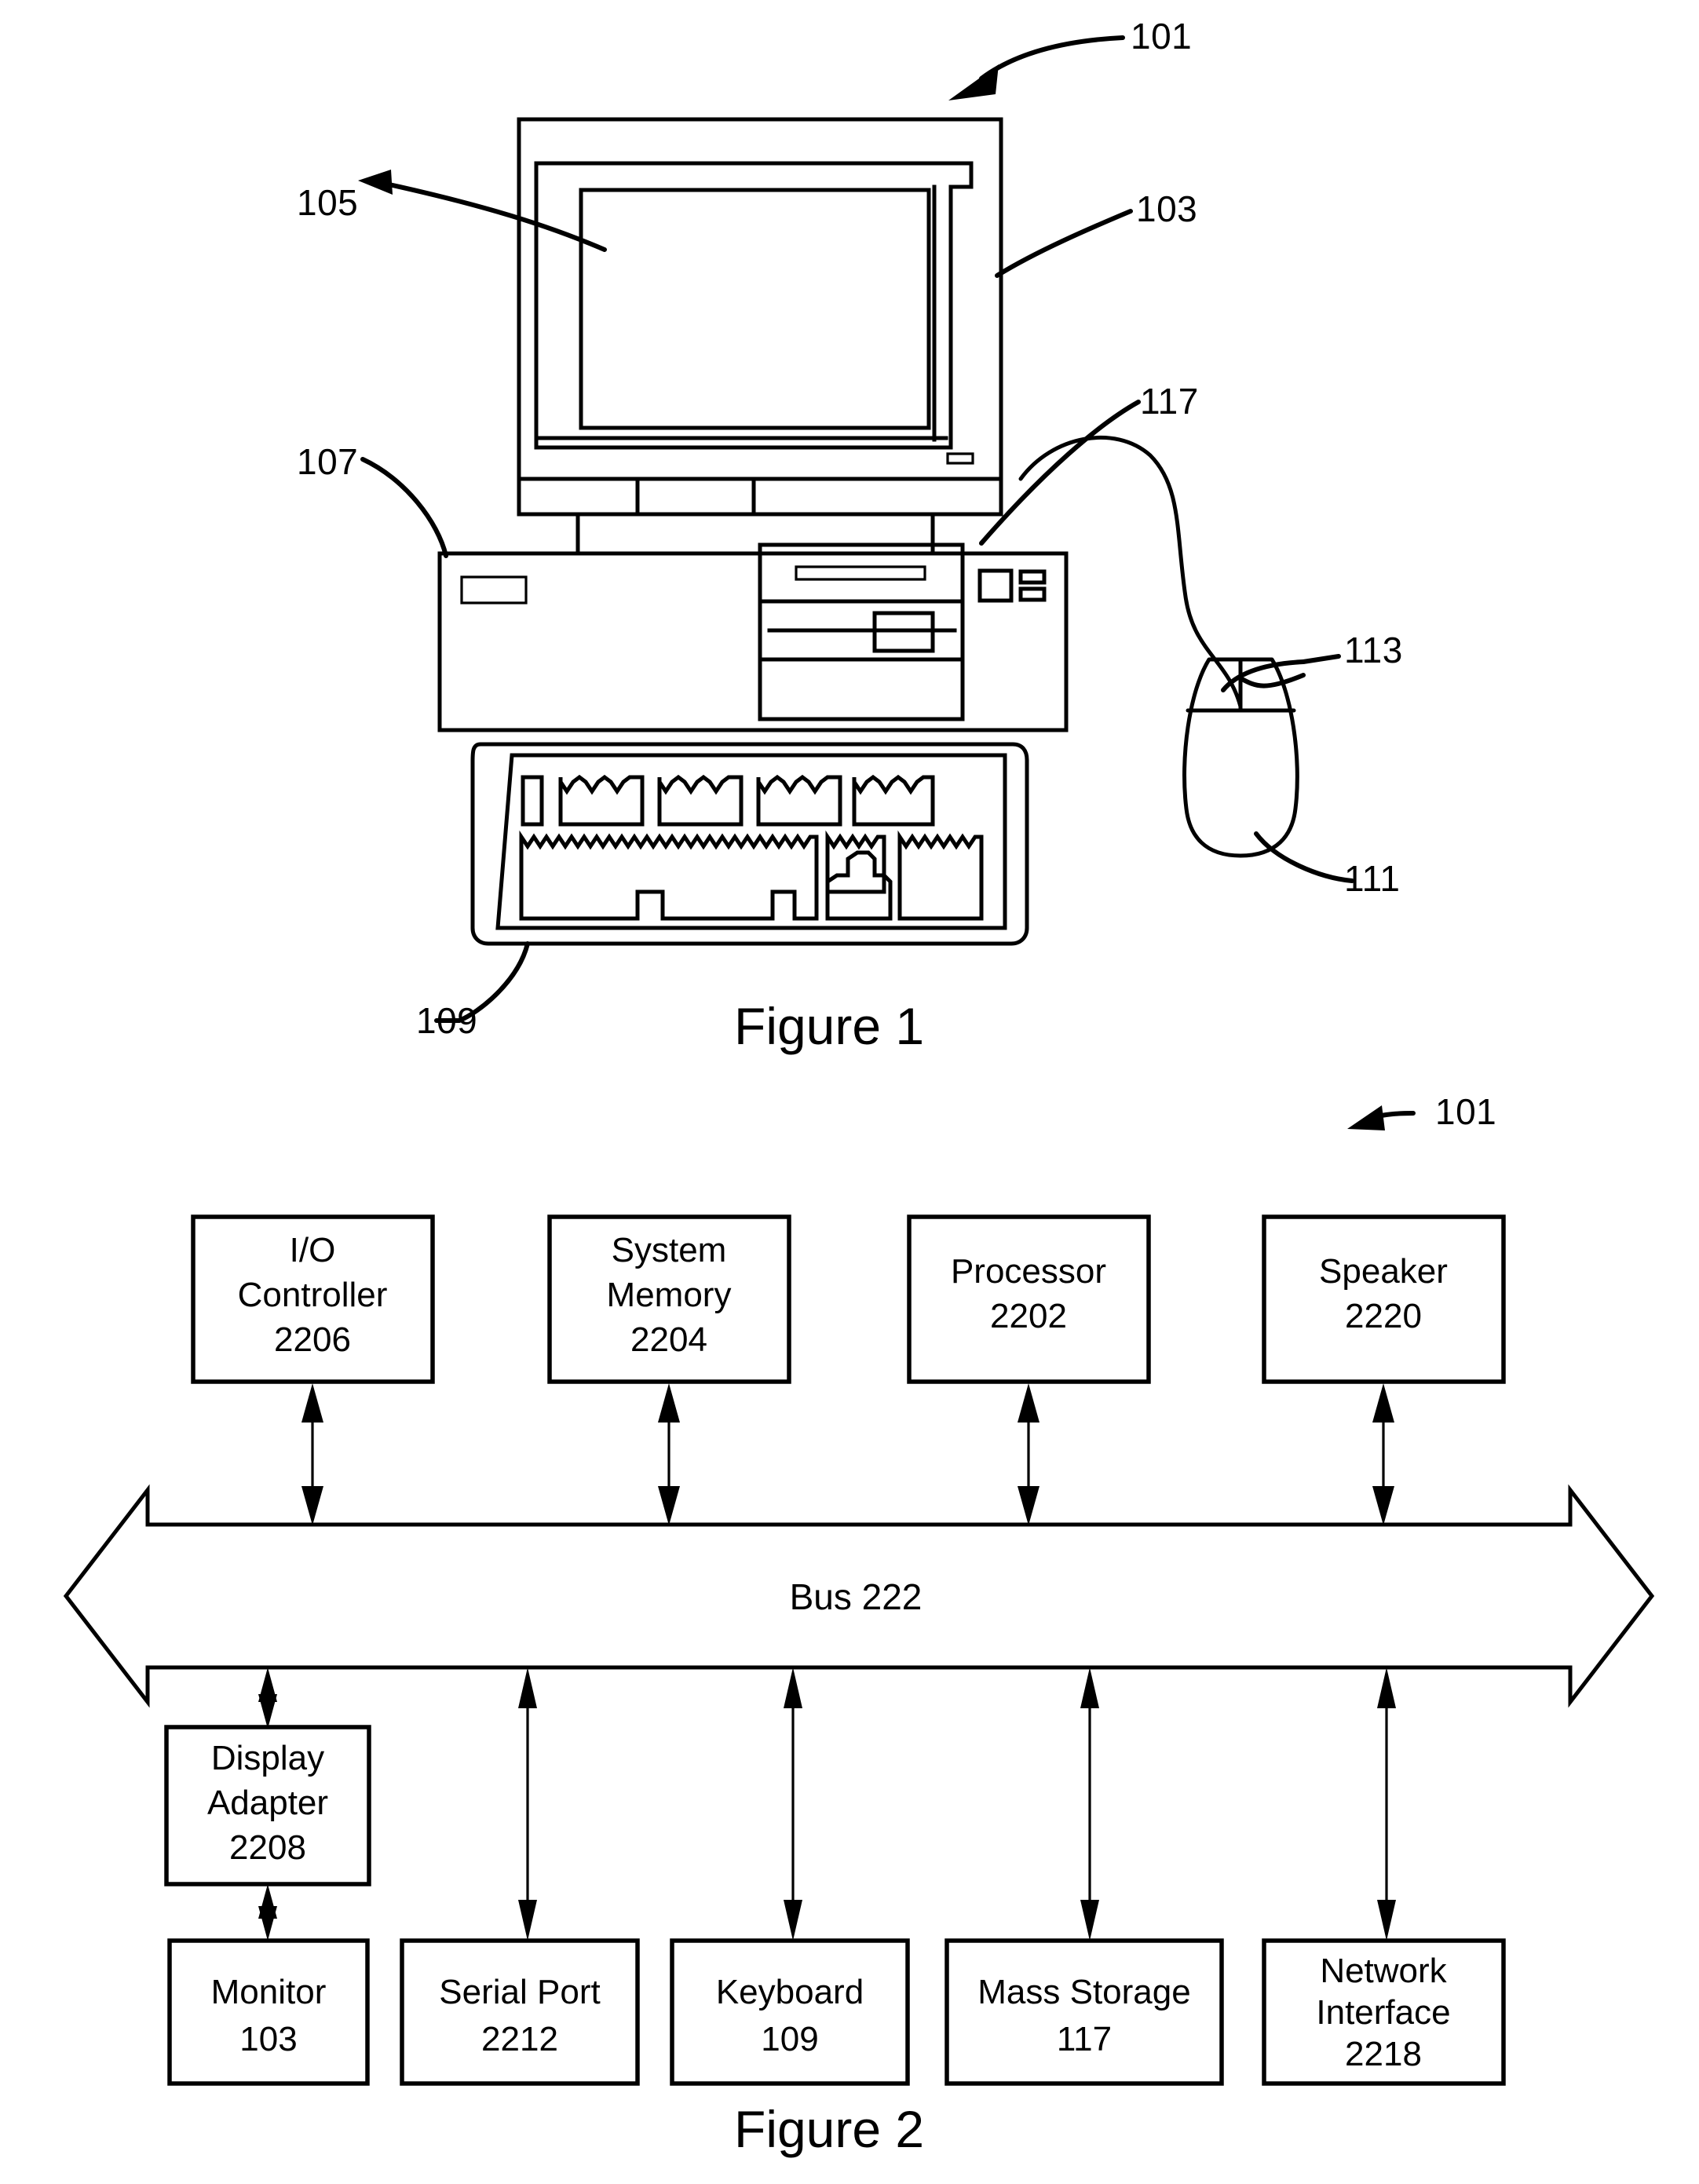 The image size is (1699, 2184). I want to click on block-system-memory-line2: Memory, so click(669, 1295).